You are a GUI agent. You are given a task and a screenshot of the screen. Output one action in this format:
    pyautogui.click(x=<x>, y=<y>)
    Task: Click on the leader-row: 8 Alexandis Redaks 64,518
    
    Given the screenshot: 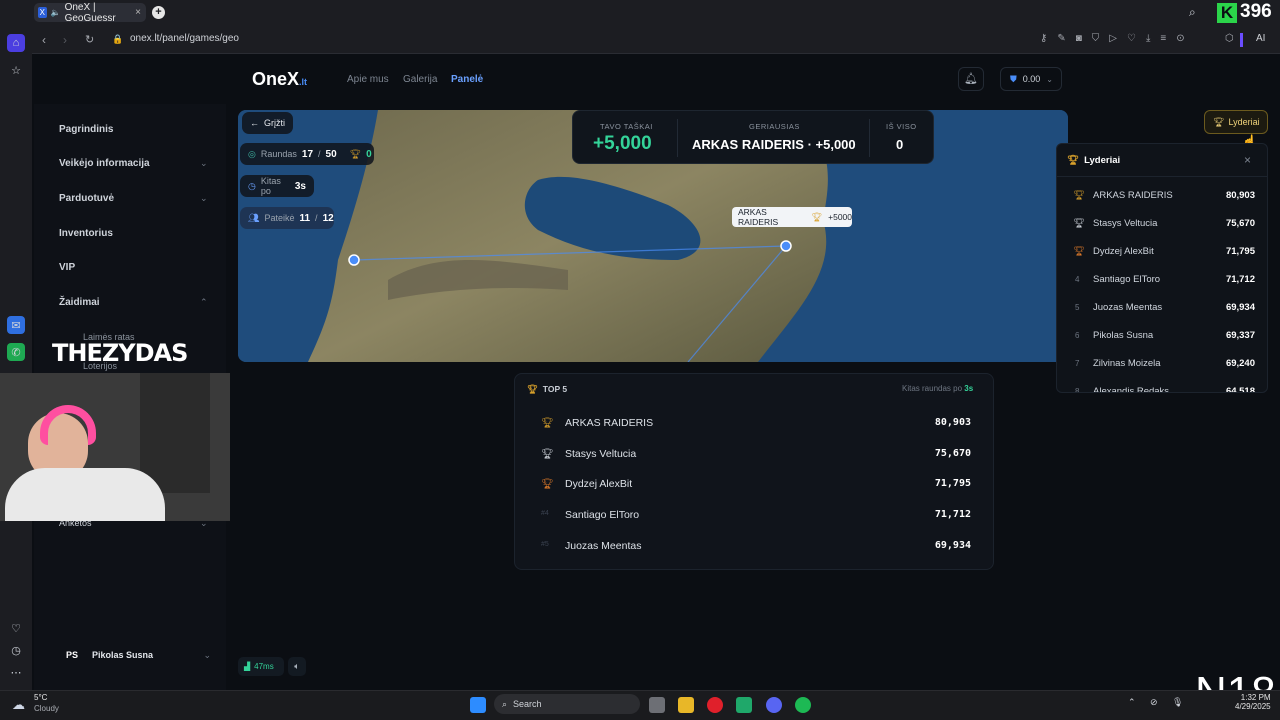 What is the action you would take?
    pyautogui.click(x=1162, y=389)
    